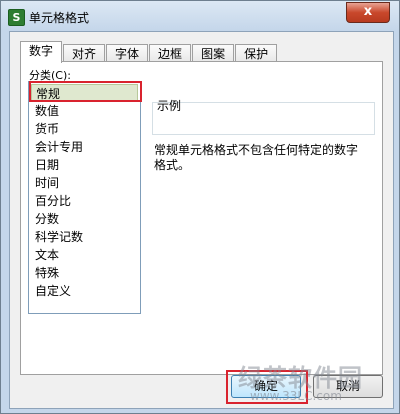 This screenshot has width=400, height=414. Describe the element at coordinates (84, 237) in the screenshot. I see `category-item-scientific: 科学记数` at that location.